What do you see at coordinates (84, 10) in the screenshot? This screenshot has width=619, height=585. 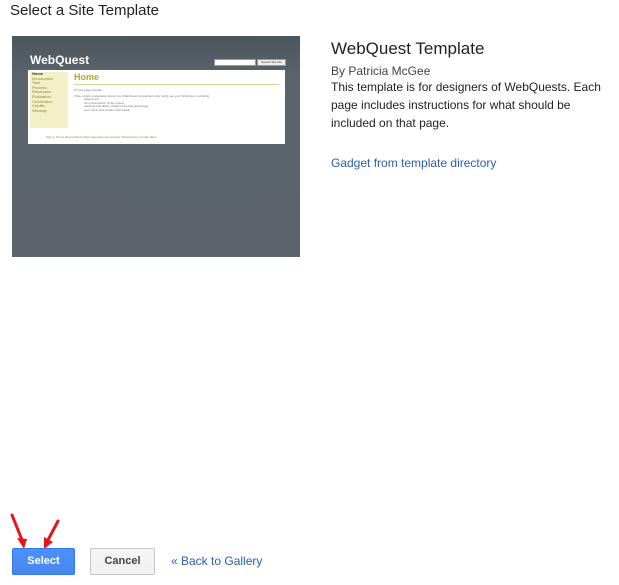 I see `page-title: Select a Site Template` at bounding box center [84, 10].